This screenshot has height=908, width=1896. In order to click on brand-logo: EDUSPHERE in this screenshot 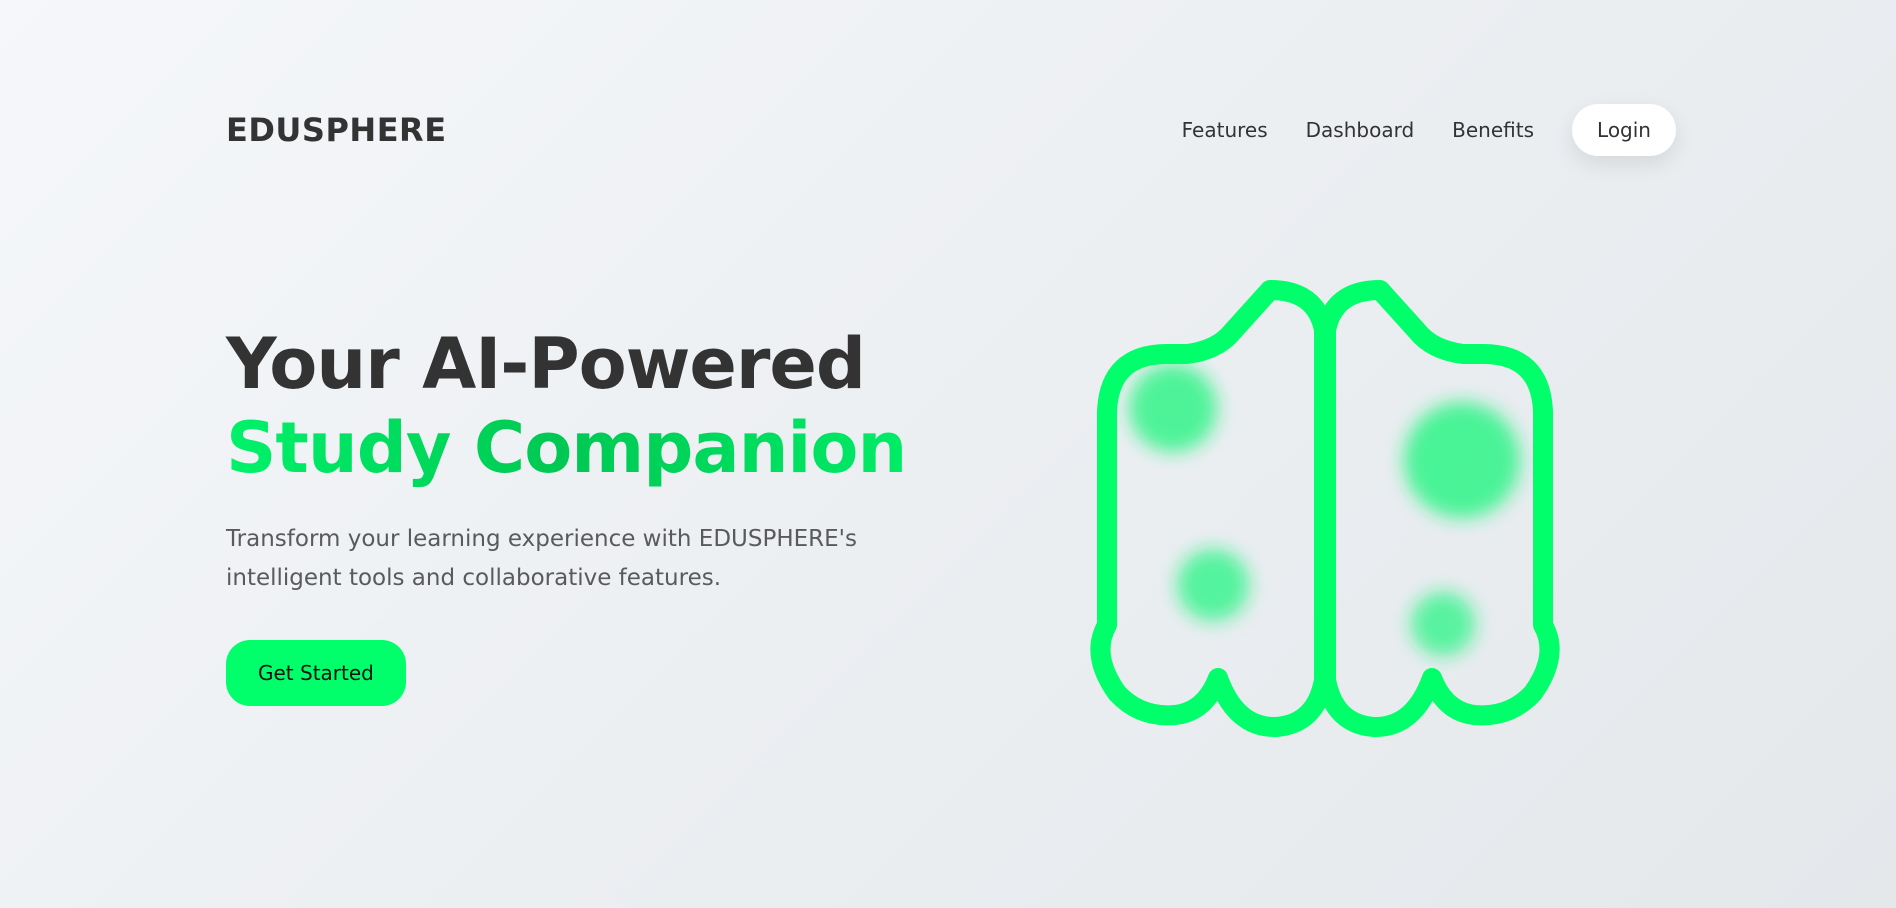, I will do `click(336, 130)`.